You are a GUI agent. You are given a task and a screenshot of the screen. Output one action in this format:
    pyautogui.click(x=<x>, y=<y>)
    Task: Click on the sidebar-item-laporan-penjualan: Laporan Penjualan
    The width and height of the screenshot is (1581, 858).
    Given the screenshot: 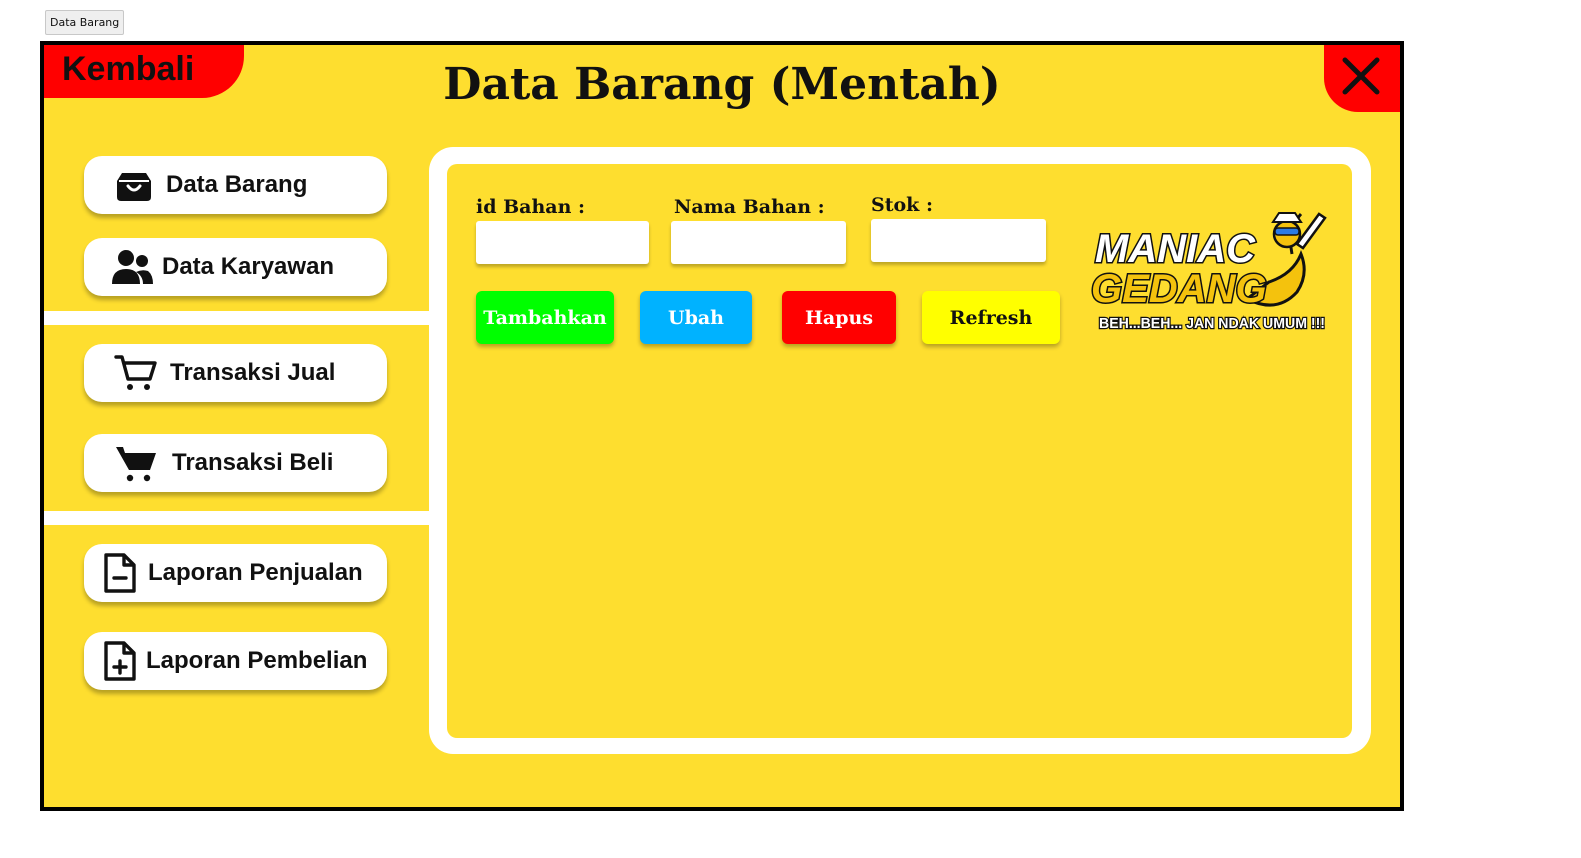 What is the action you would take?
    pyautogui.click(x=235, y=573)
    